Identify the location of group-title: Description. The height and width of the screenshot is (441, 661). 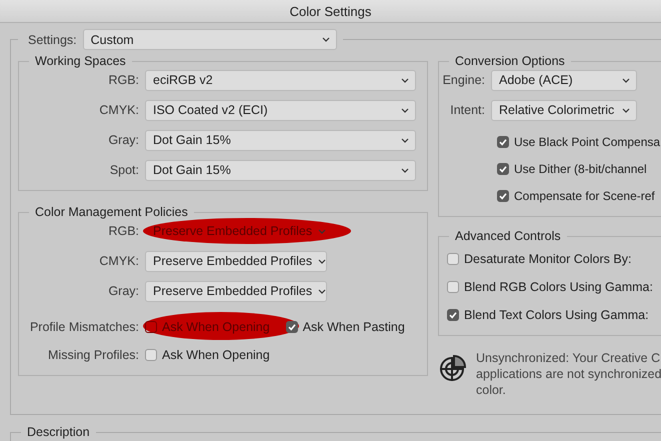
(58, 432).